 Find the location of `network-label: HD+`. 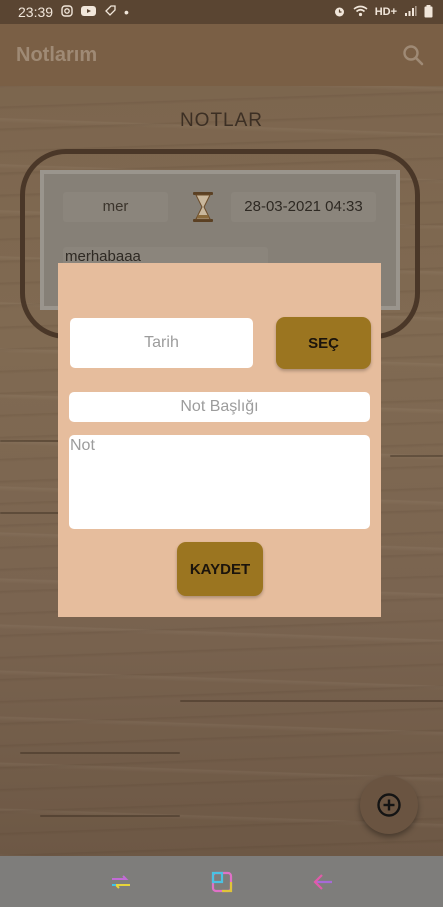

network-label: HD+ is located at coordinates (385, 12).